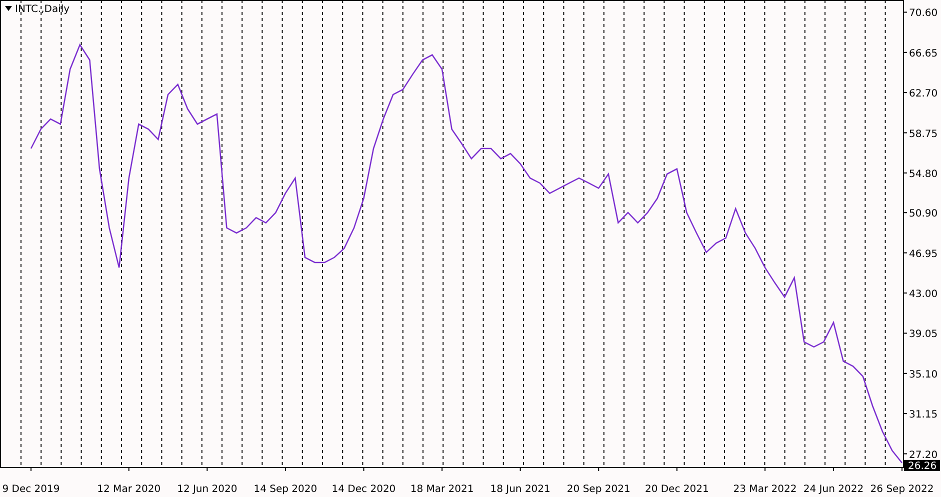  Describe the element at coordinates (676, 489) in the screenshot. I see `date-axis-label: 20 Dec 2021` at that location.